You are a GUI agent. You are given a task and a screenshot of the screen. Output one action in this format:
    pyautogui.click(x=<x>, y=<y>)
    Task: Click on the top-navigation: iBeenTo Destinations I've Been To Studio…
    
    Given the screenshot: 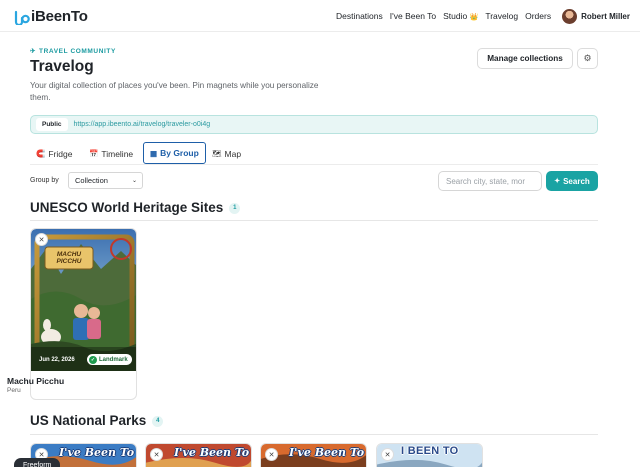 What is the action you would take?
    pyautogui.click(x=320, y=16)
    